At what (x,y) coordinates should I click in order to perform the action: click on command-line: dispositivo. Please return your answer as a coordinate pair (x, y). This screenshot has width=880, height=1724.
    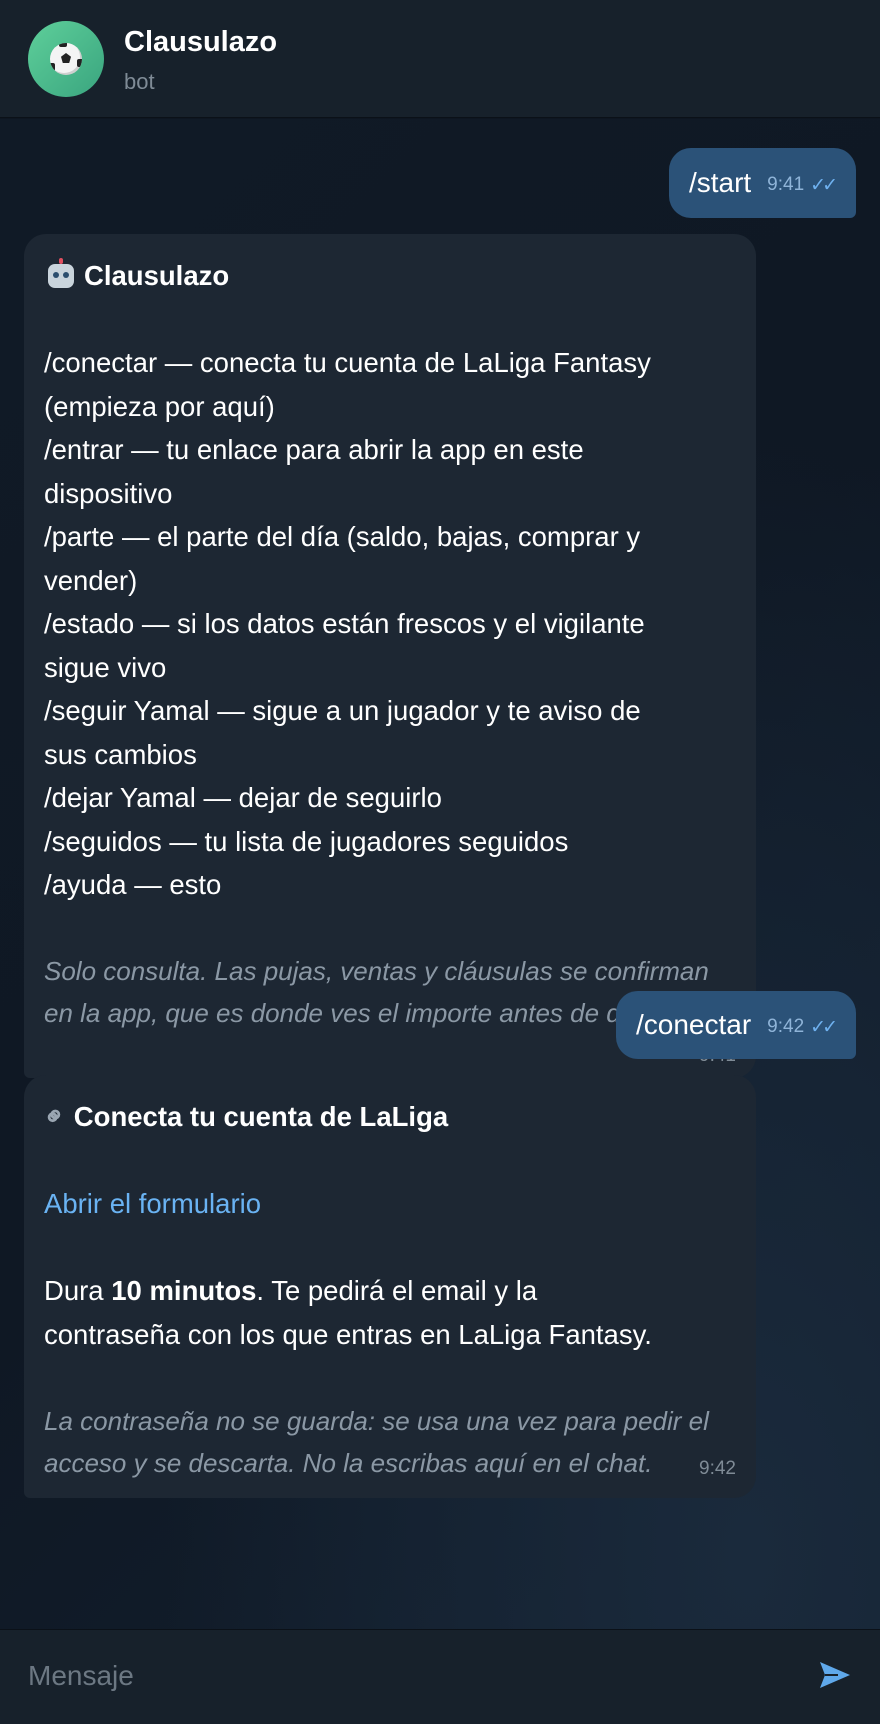
    Looking at the image, I should click on (108, 493).